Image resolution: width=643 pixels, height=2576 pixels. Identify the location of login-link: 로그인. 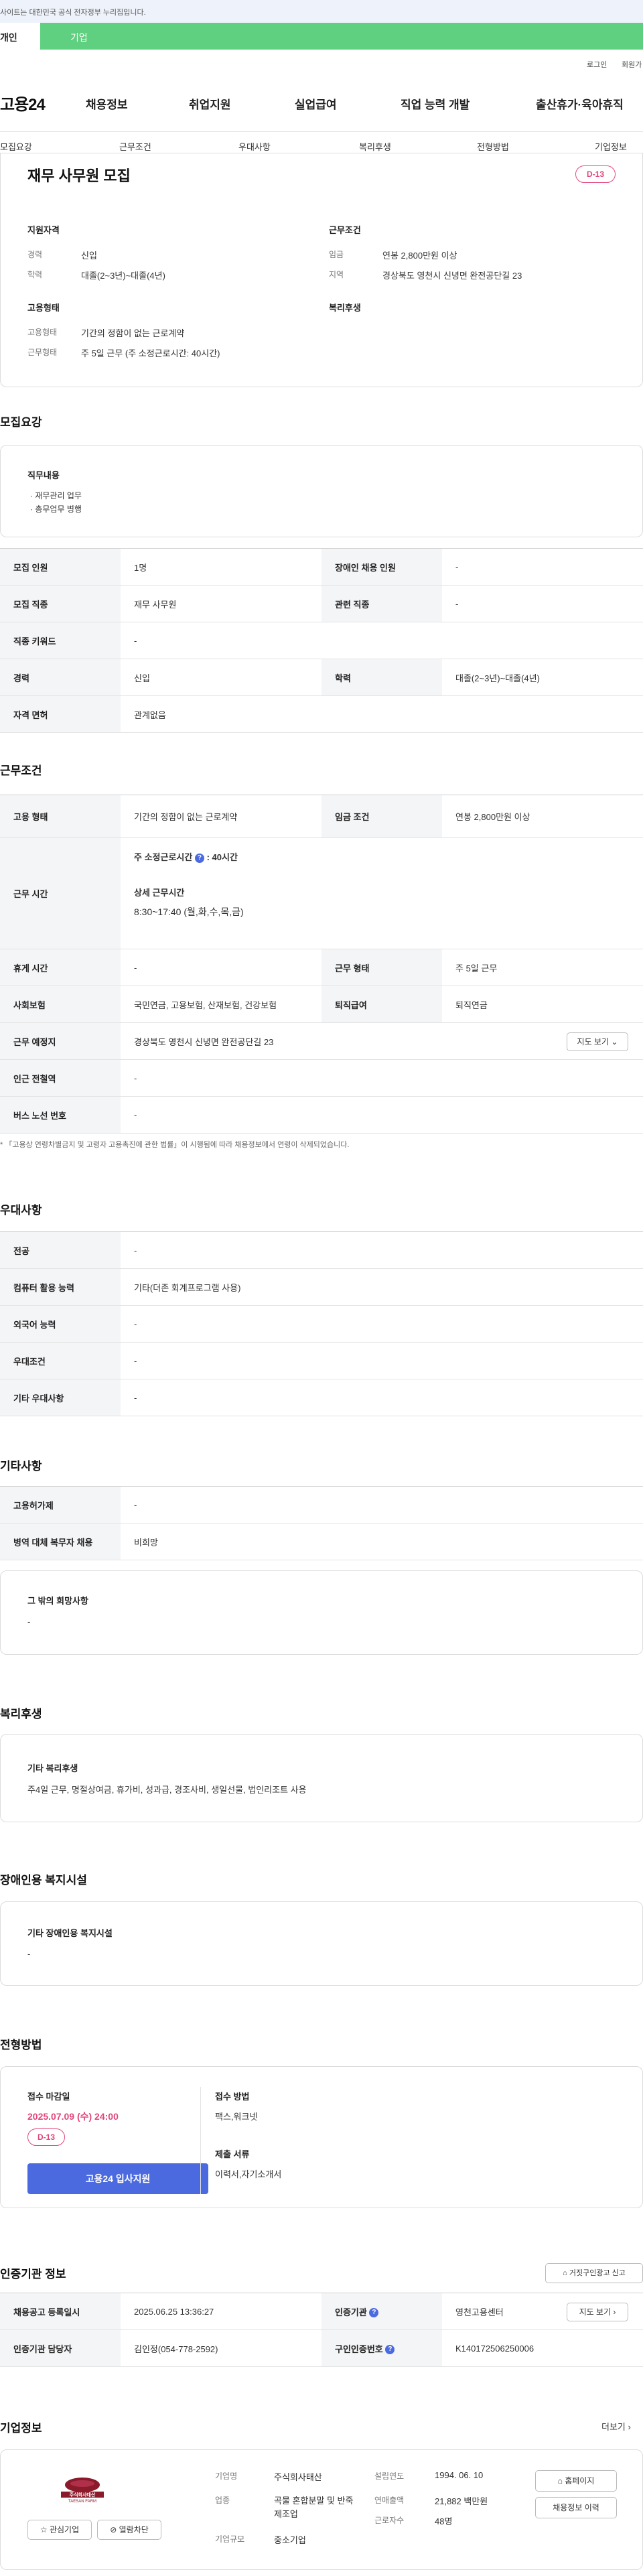
(597, 64).